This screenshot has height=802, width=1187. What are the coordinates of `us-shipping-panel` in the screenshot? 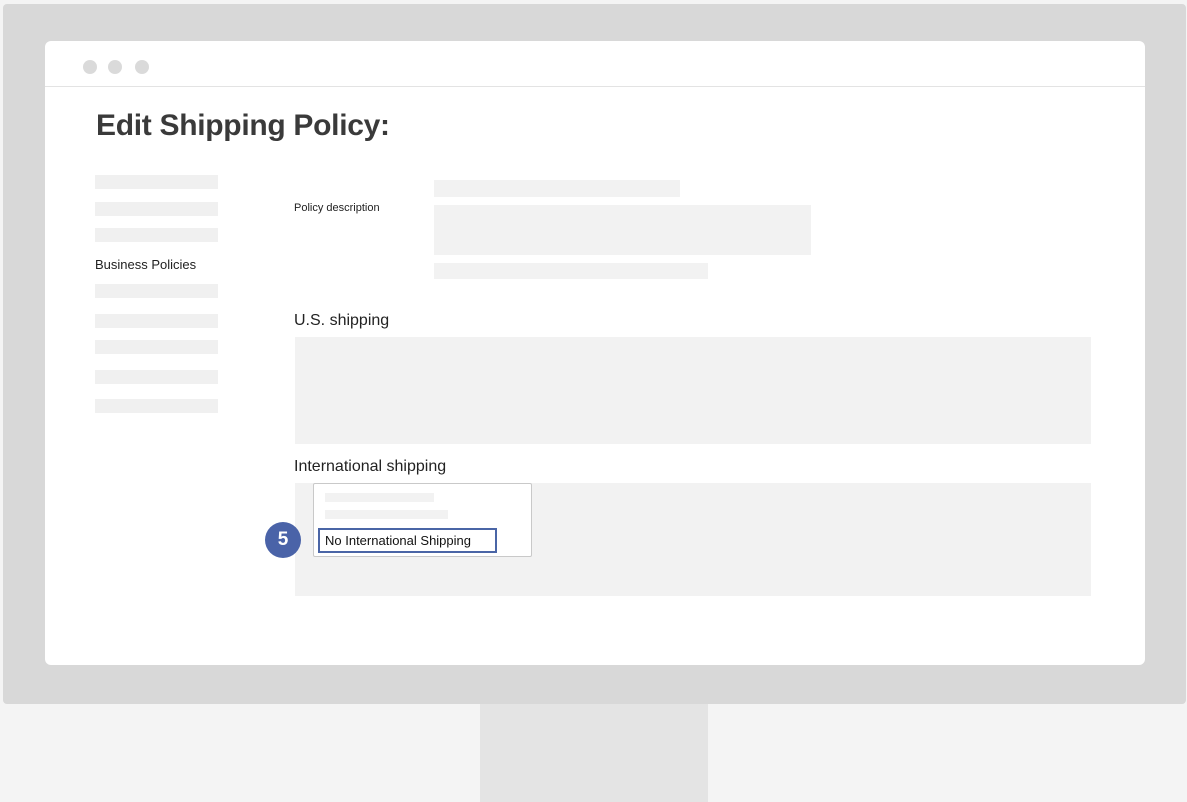 It's located at (693, 390).